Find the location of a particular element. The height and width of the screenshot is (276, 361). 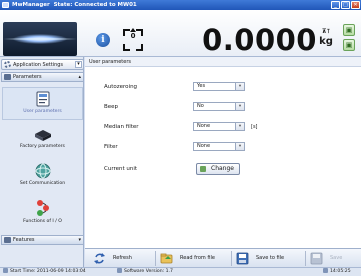

software-version-status: Software Version: 1.7 is located at coordinates (145, 272).